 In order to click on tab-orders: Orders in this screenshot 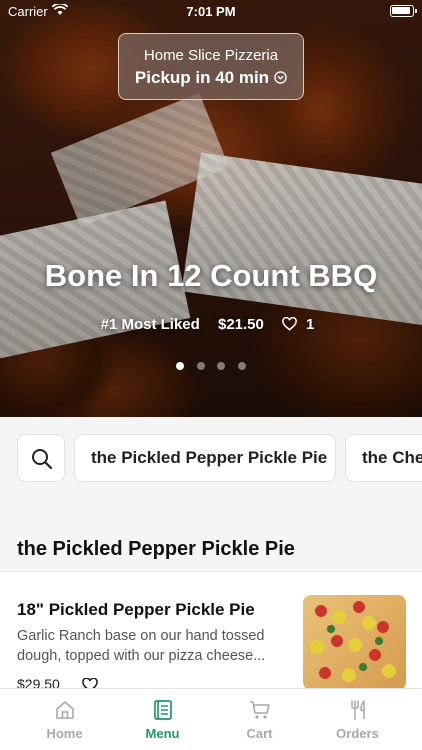, I will do `click(357, 719)`.